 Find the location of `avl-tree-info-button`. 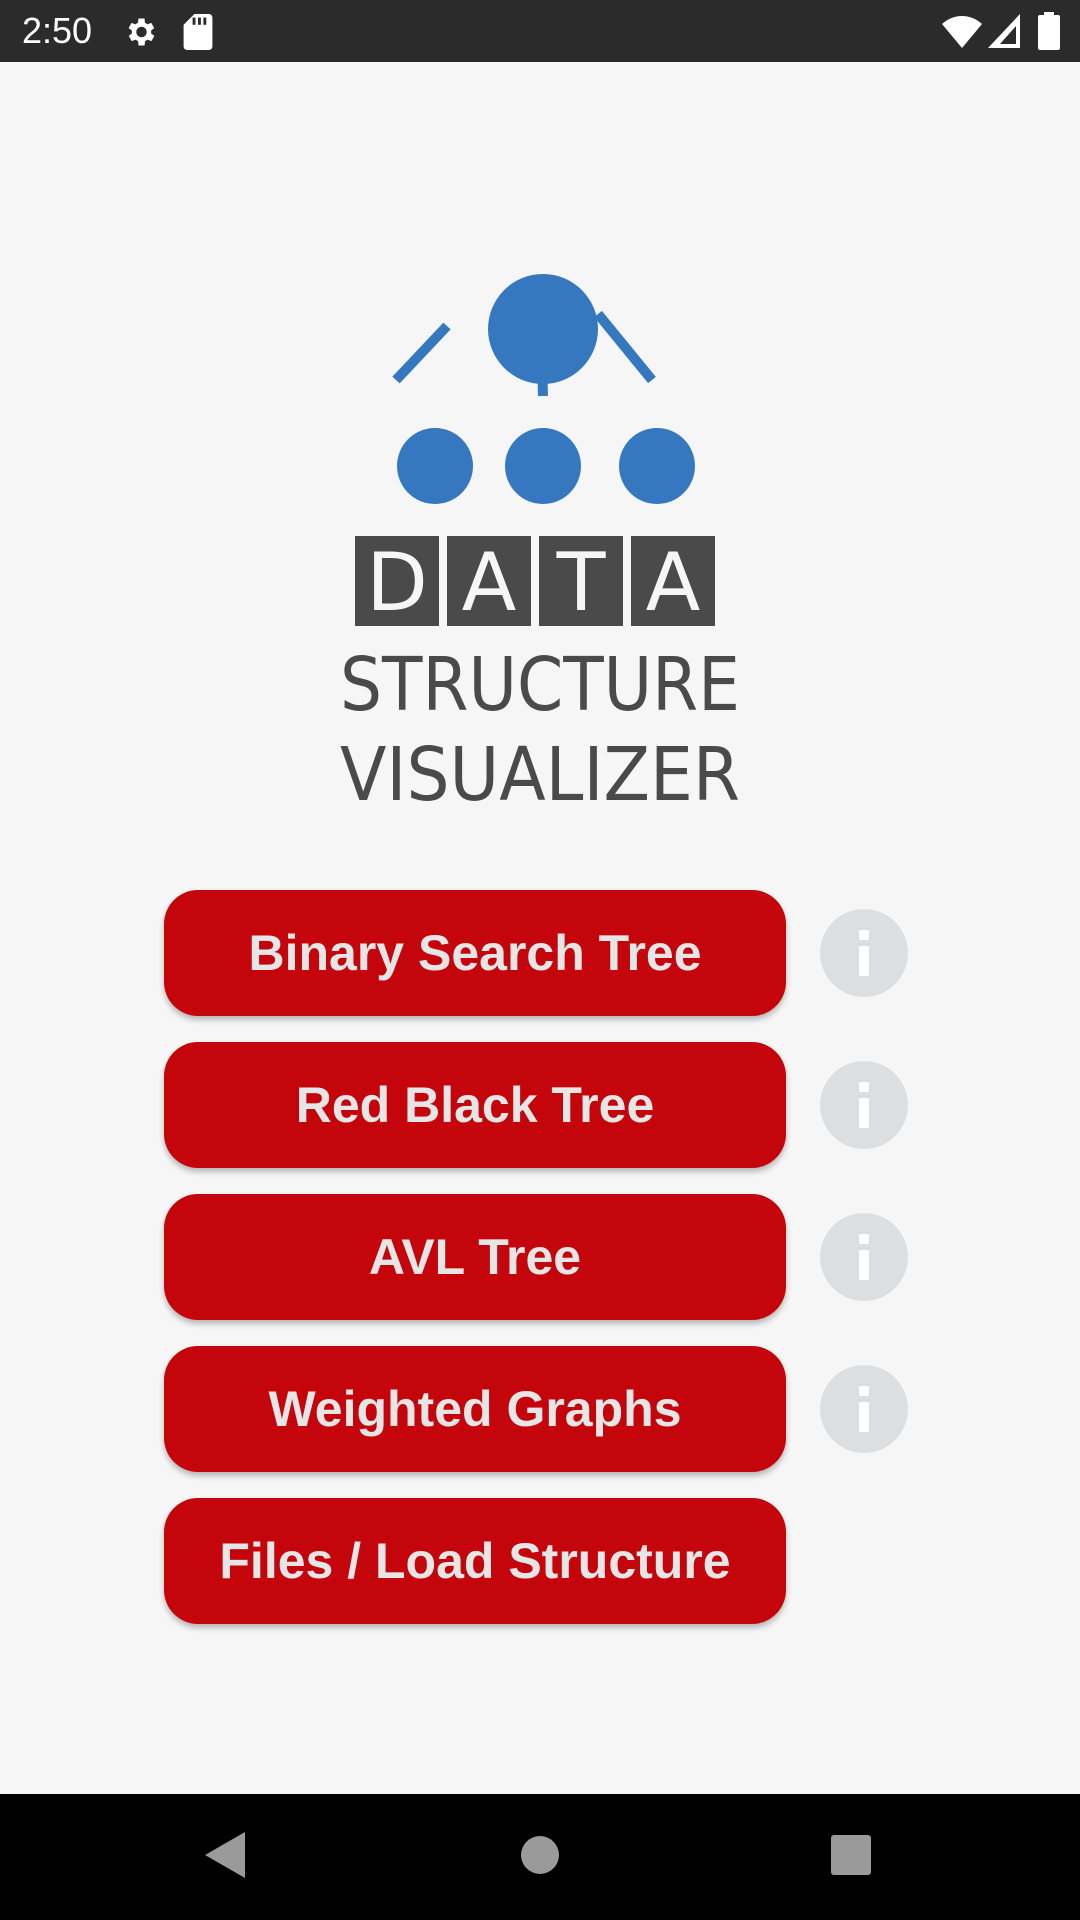

avl-tree-info-button is located at coordinates (864, 1257).